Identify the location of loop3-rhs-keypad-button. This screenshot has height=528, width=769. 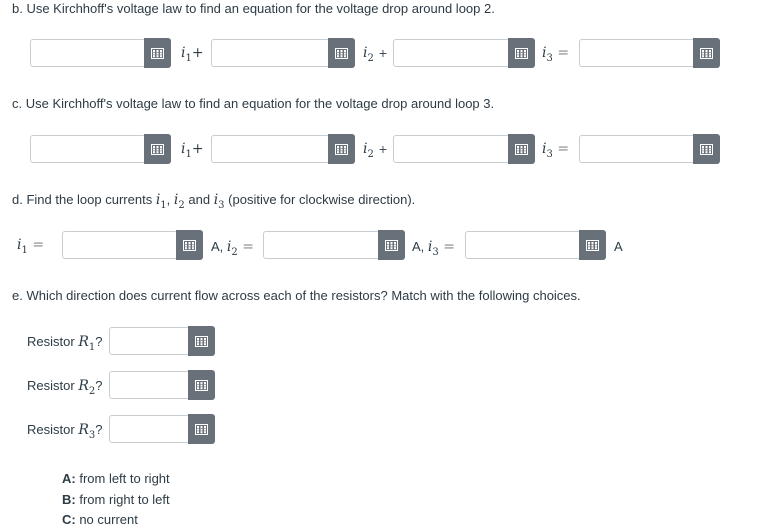
(706, 149).